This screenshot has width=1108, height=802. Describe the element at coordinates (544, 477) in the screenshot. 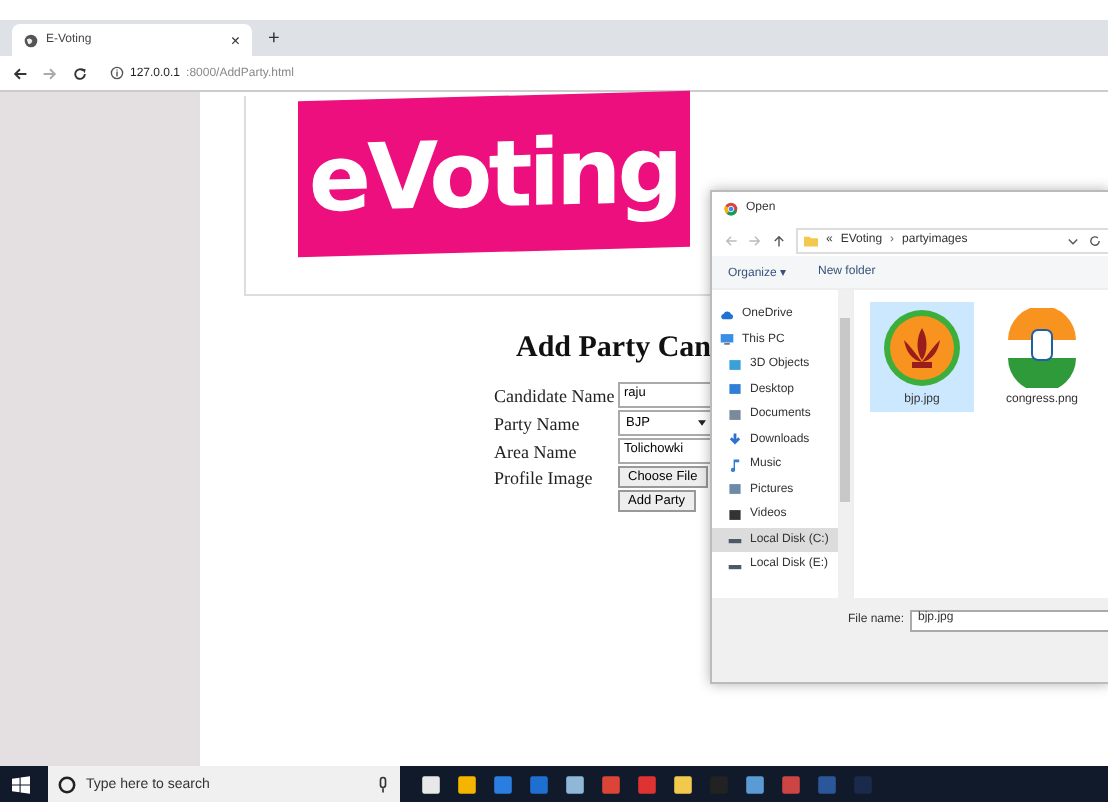

I see `field-label: Profile Image` at that location.